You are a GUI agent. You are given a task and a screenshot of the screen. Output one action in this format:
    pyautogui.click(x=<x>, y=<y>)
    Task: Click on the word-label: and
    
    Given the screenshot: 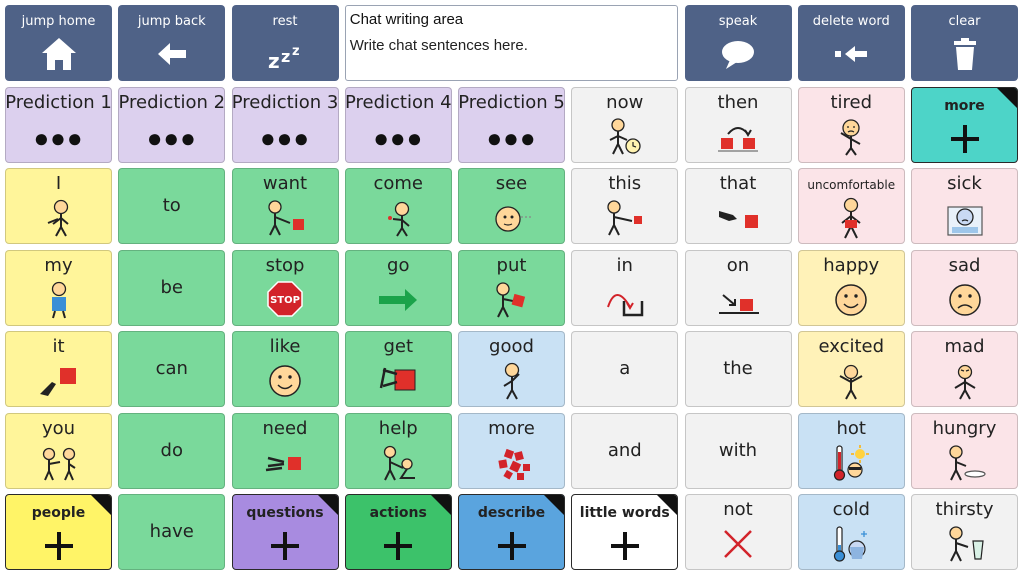 What is the action you would take?
    pyautogui.click(x=624, y=450)
    